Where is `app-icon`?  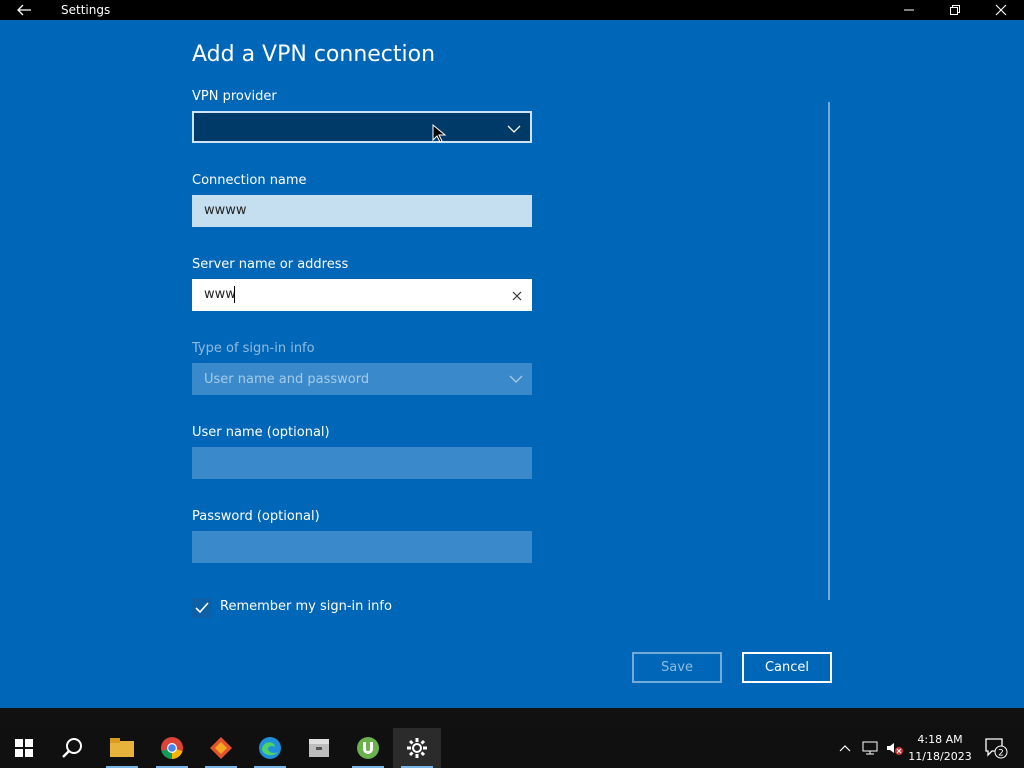 app-icon is located at coordinates (221, 748).